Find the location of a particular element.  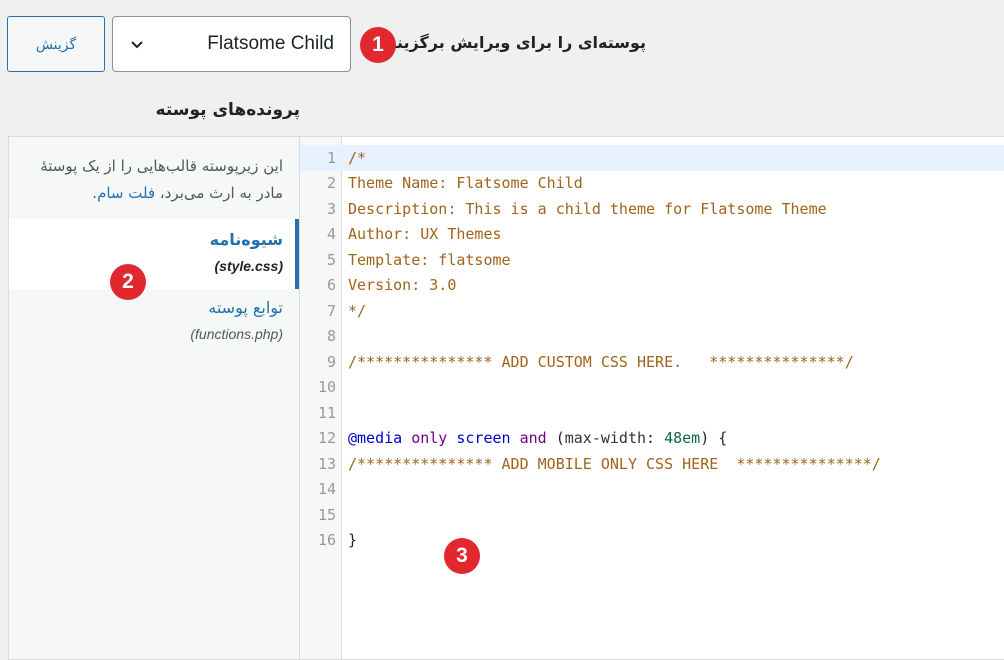

annotation-badge-2: 2 is located at coordinates (128, 282).